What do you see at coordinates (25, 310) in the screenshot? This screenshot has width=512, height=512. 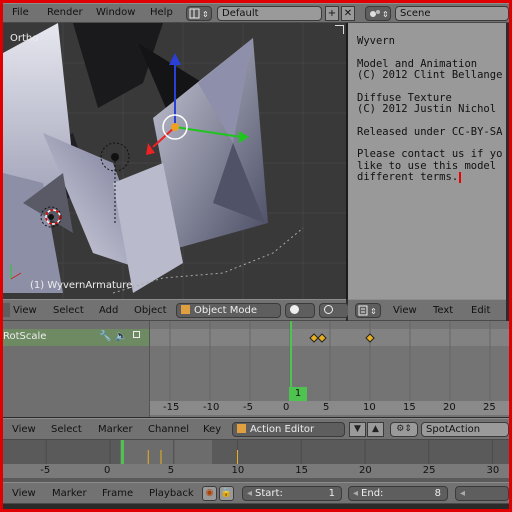 I see `menu-view: View` at bounding box center [25, 310].